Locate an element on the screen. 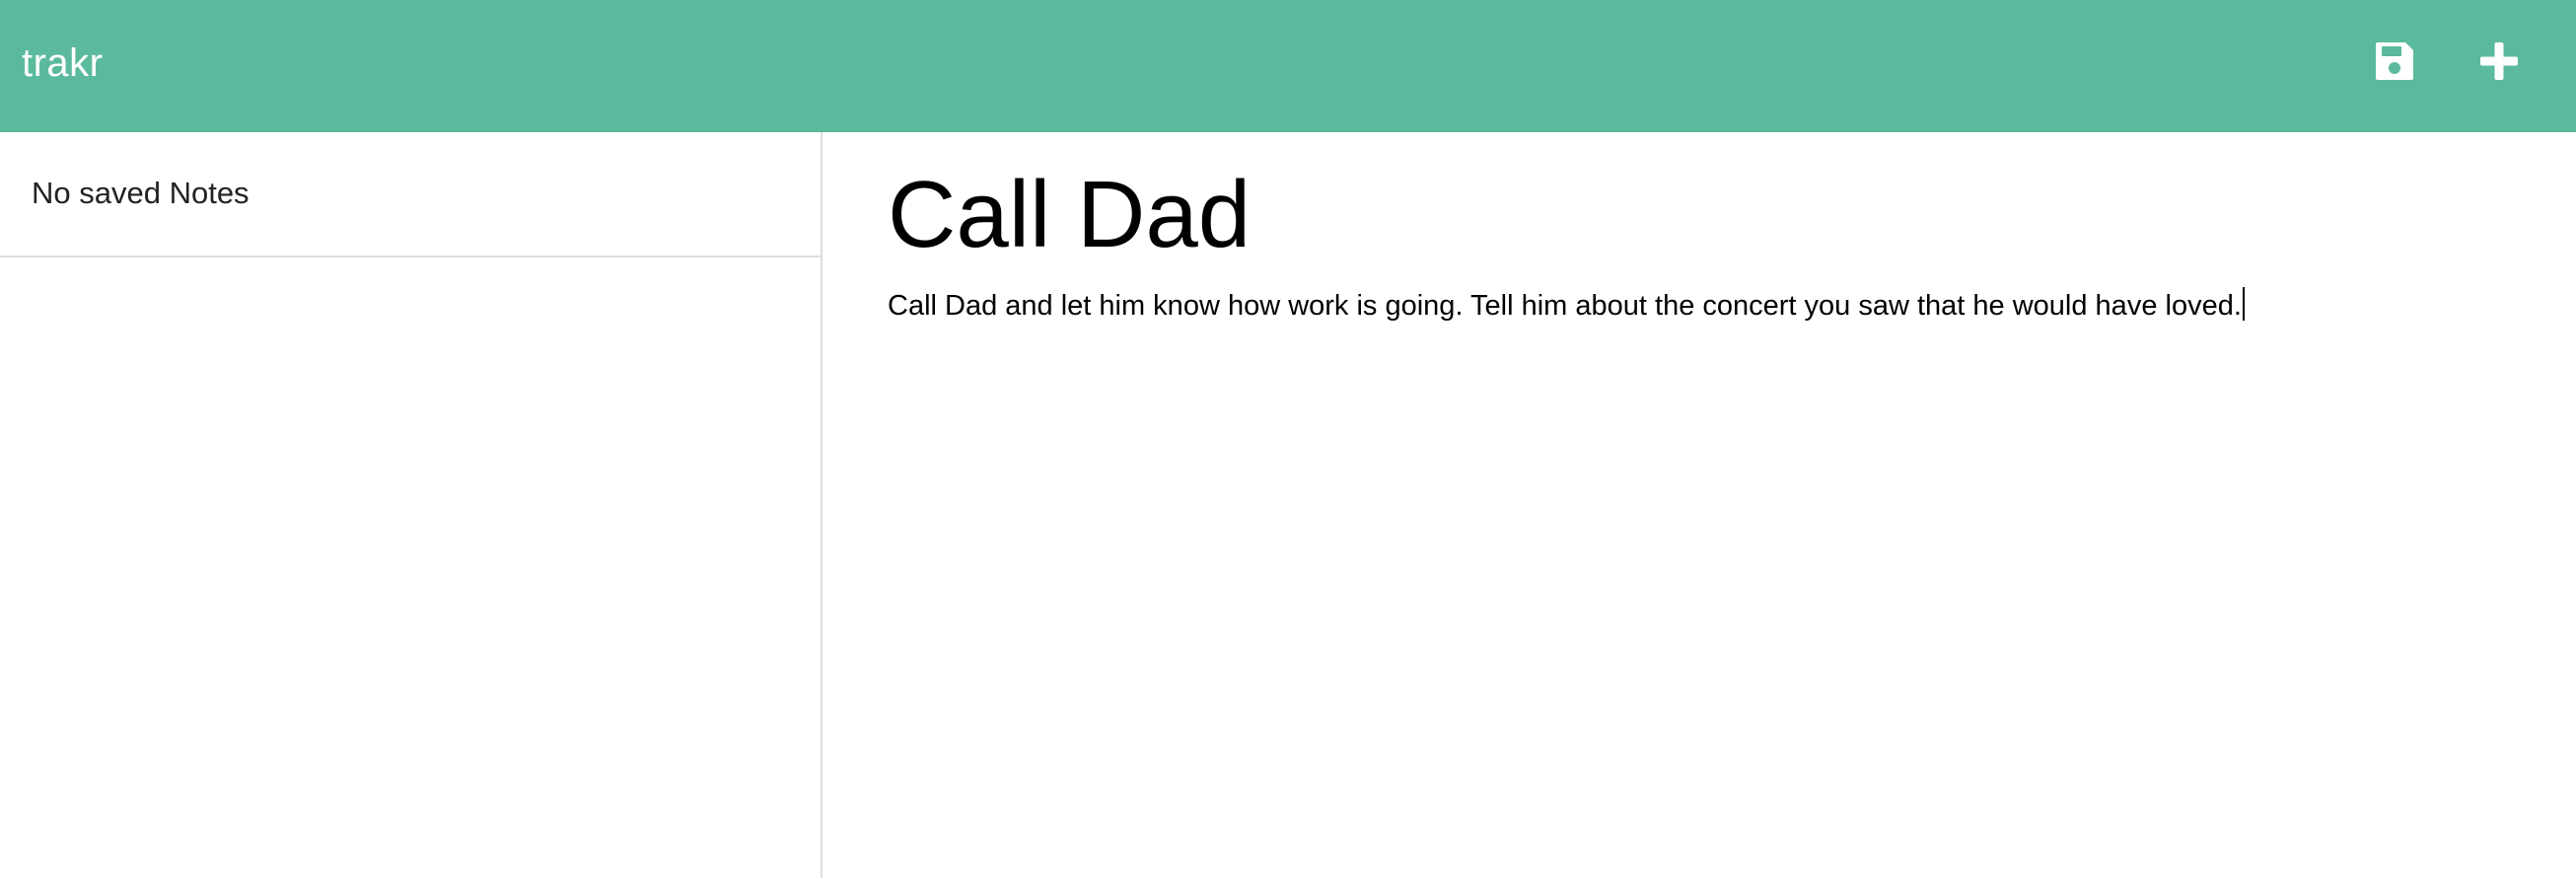 The height and width of the screenshot is (878, 2576). list-item-empty-state: No saved Notes is located at coordinates (410, 194).